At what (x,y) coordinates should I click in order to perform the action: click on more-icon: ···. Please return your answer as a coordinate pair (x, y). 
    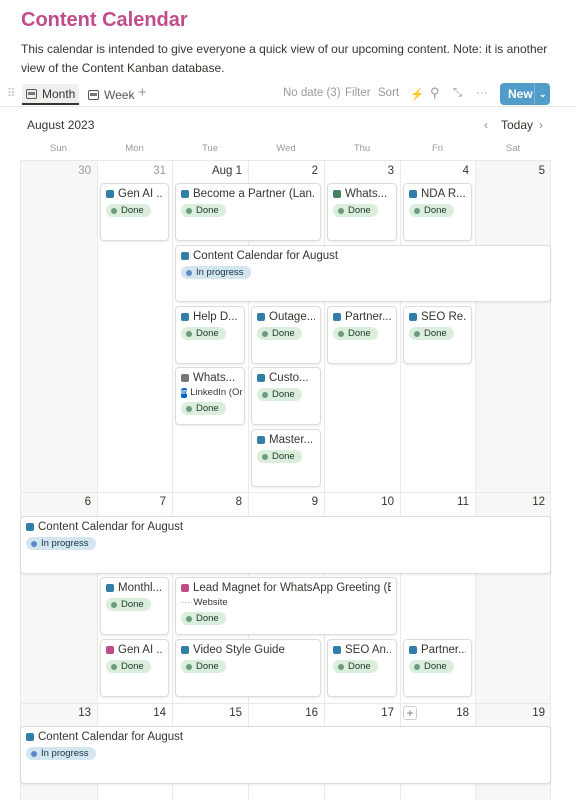
    Looking at the image, I should click on (482, 93).